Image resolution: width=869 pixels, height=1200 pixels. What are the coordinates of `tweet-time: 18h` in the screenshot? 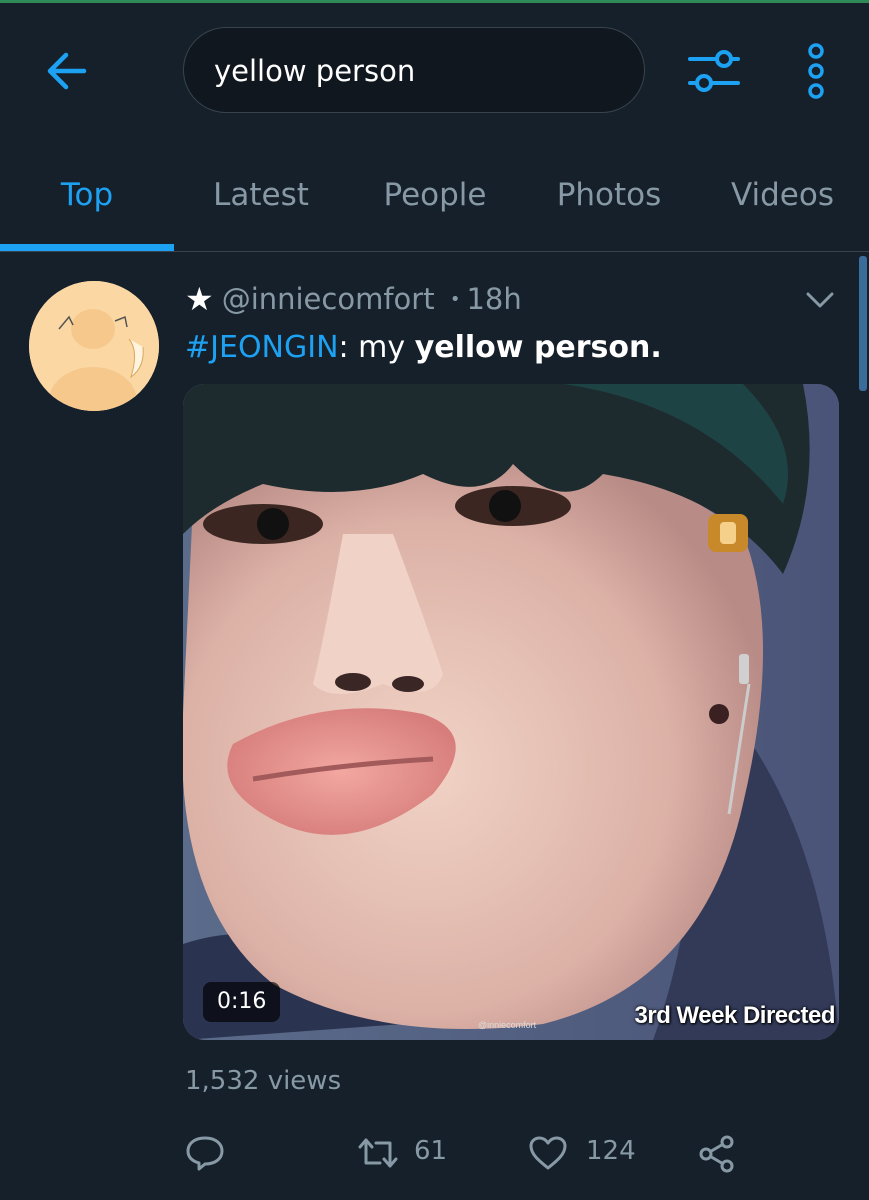 It's located at (494, 299).